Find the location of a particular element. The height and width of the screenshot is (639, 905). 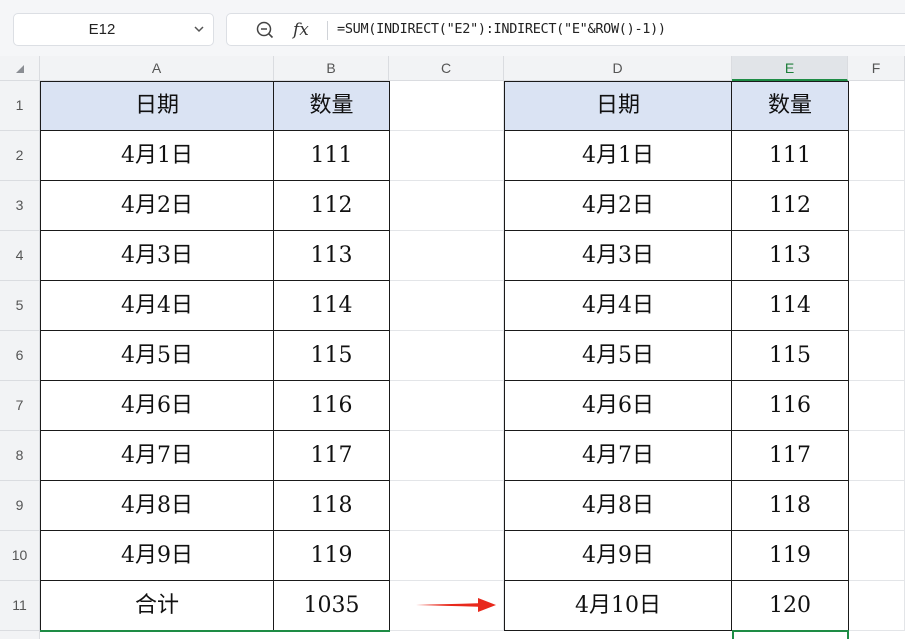

left-cell-date: 4月3日 is located at coordinates (157, 256).